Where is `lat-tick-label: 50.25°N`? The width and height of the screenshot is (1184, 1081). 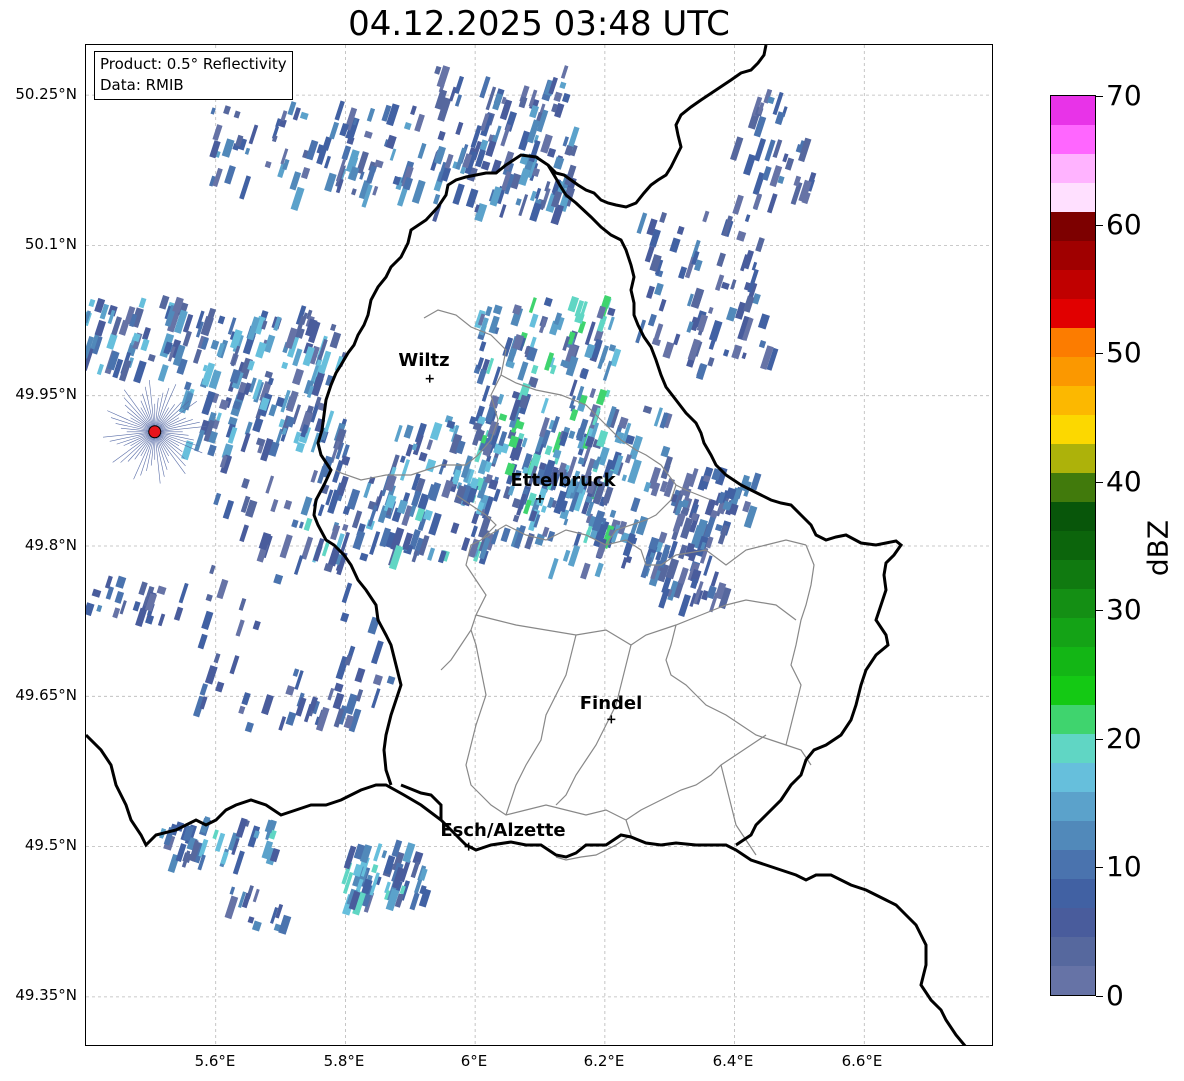 lat-tick-label: 50.25°N is located at coordinates (46, 94).